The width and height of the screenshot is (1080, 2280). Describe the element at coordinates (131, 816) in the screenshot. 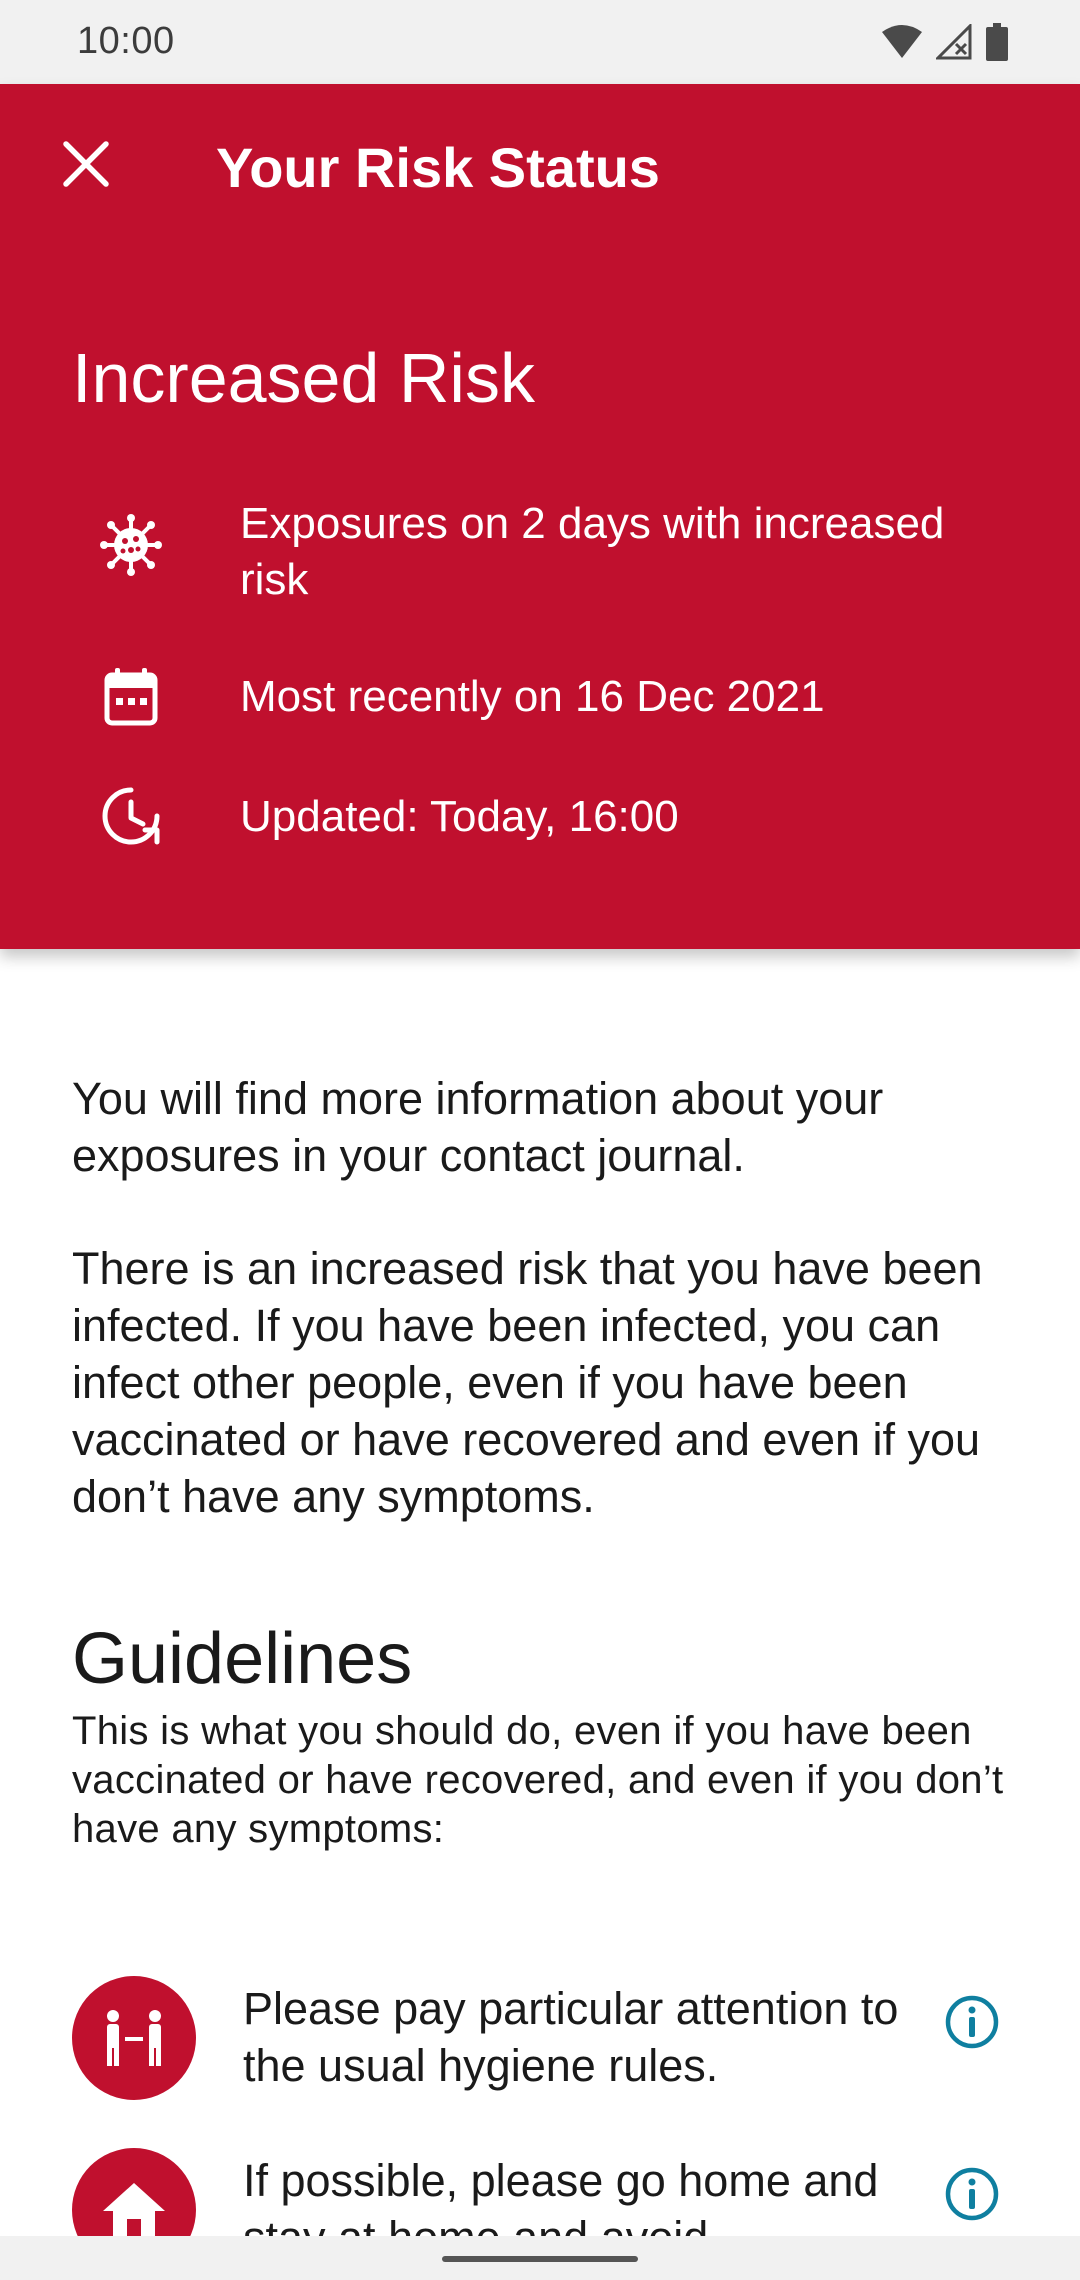

I see `clock-update-icon` at that location.